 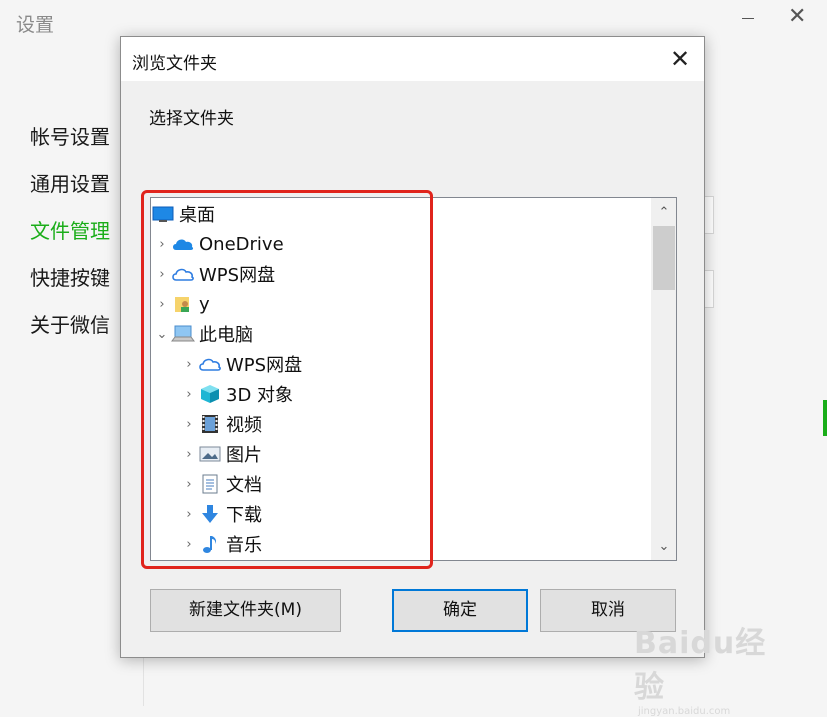 I want to click on nav-item-file-management: 文件管理, so click(x=70, y=242).